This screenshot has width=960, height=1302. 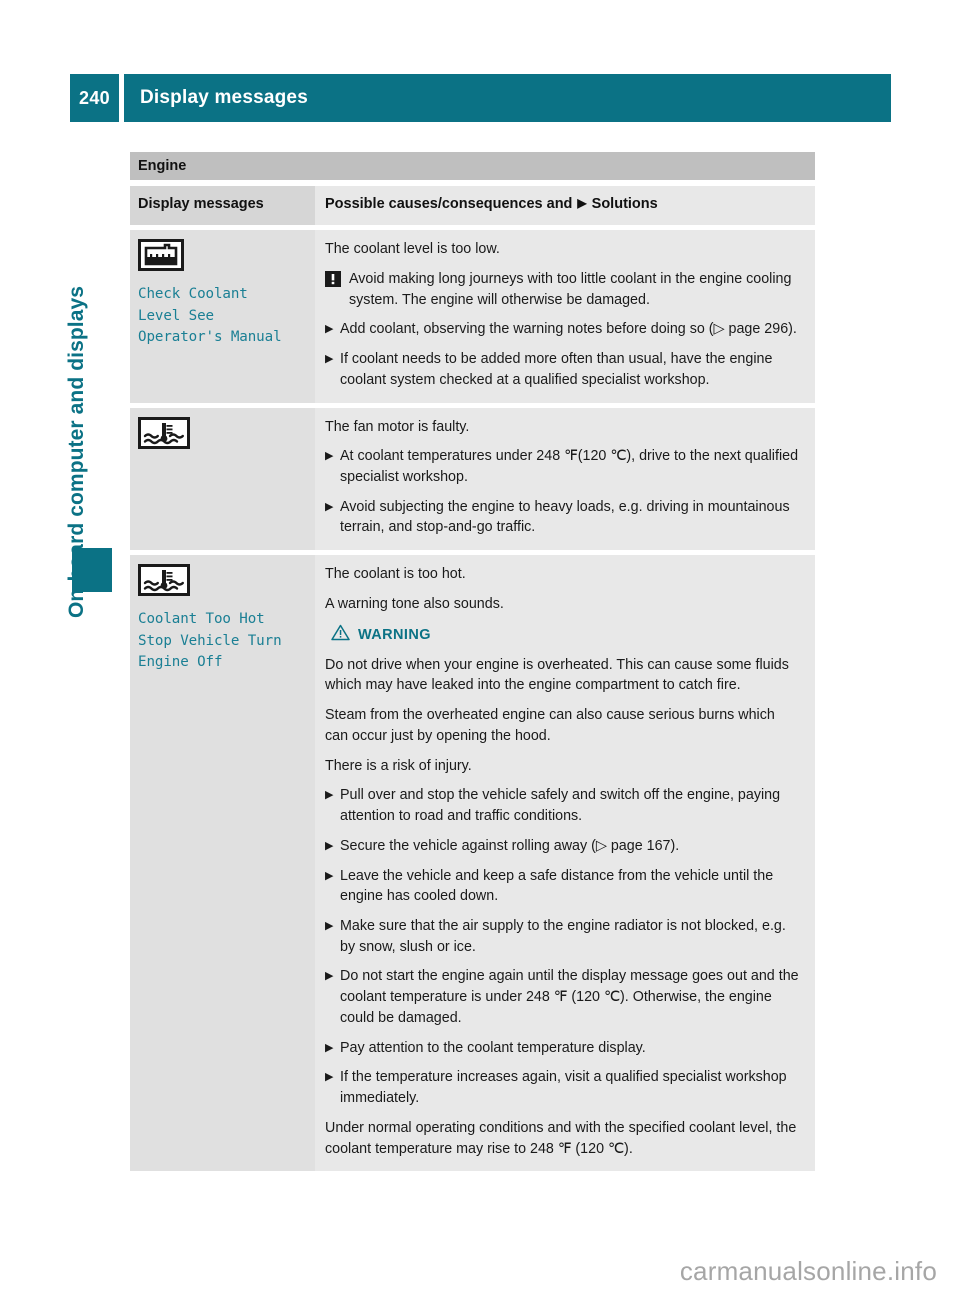 What do you see at coordinates (414, 603) in the screenshot?
I see `content-paragraph: A warning tone also sounds.` at bounding box center [414, 603].